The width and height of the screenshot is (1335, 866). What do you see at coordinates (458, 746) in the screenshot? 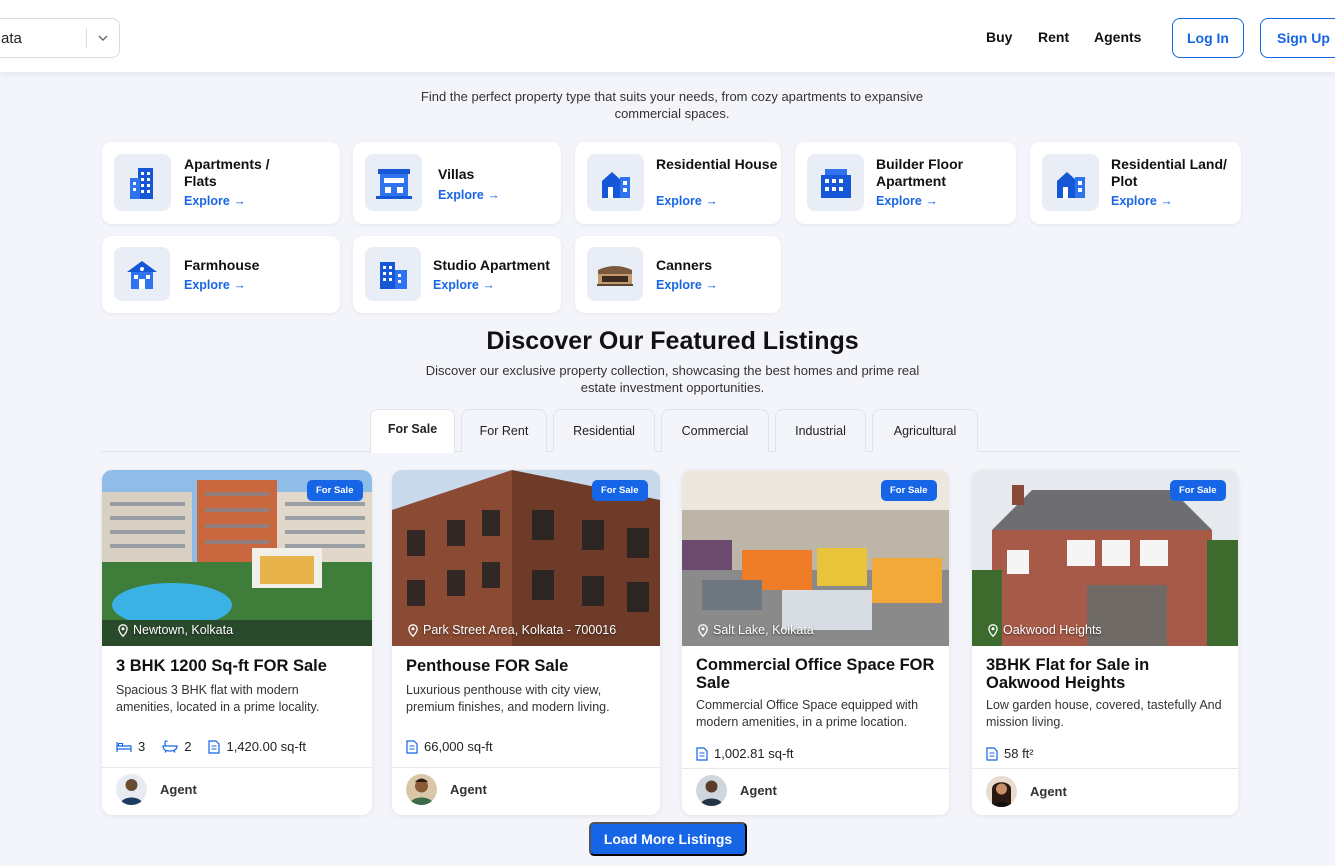
I see `area-value: 66,000 sq-ft` at bounding box center [458, 746].